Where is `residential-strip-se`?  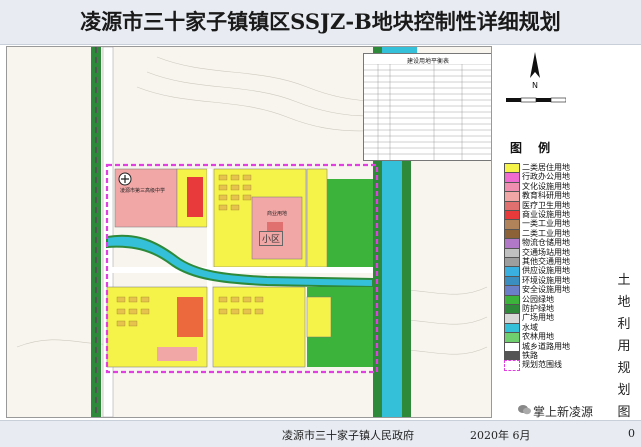 residential-strip-se is located at coordinates (319, 317).